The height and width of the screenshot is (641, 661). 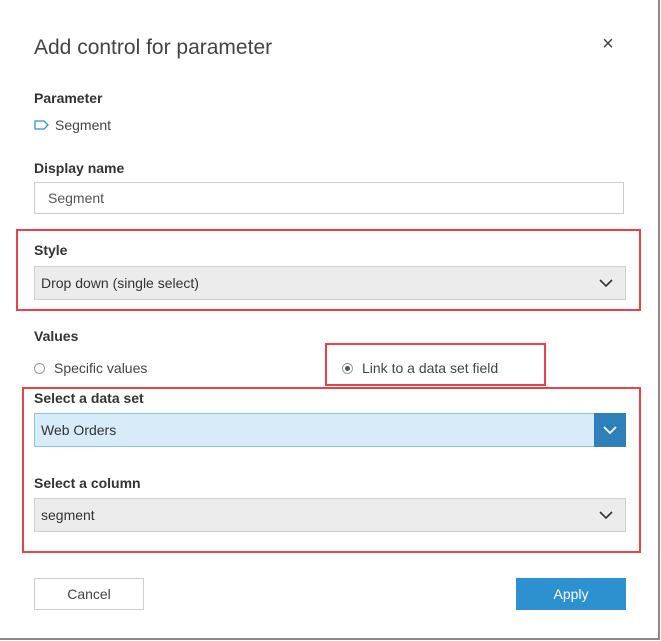 What do you see at coordinates (56, 336) in the screenshot?
I see `values-label: Values` at bounding box center [56, 336].